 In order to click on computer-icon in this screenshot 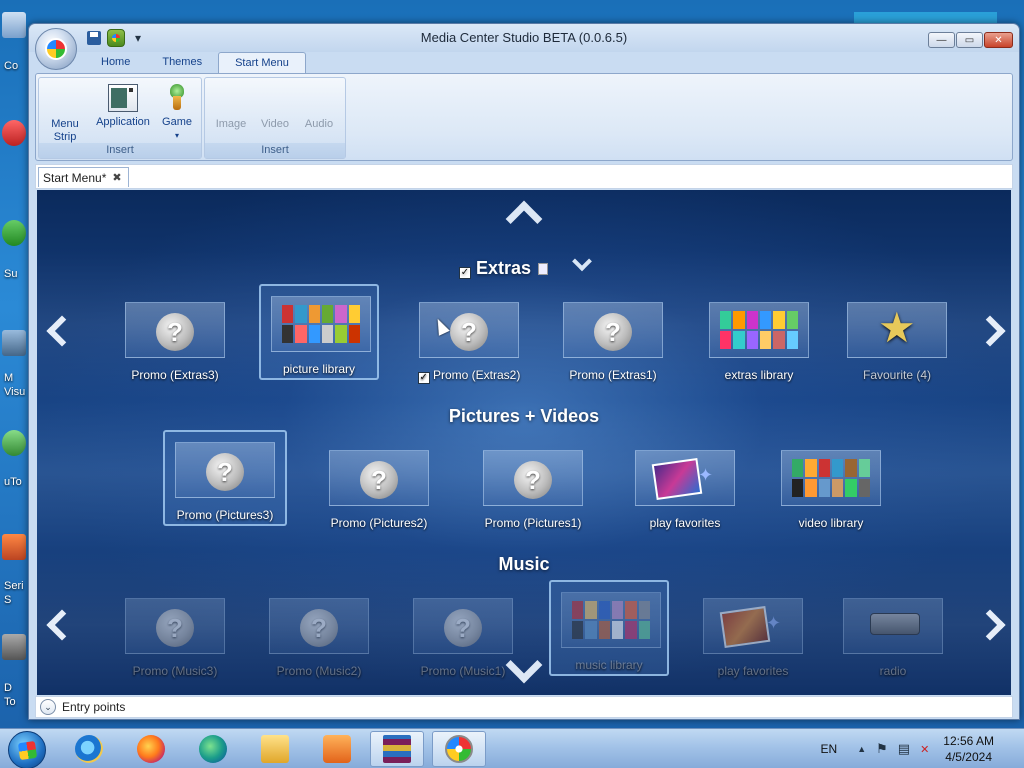, I will do `click(14, 25)`.